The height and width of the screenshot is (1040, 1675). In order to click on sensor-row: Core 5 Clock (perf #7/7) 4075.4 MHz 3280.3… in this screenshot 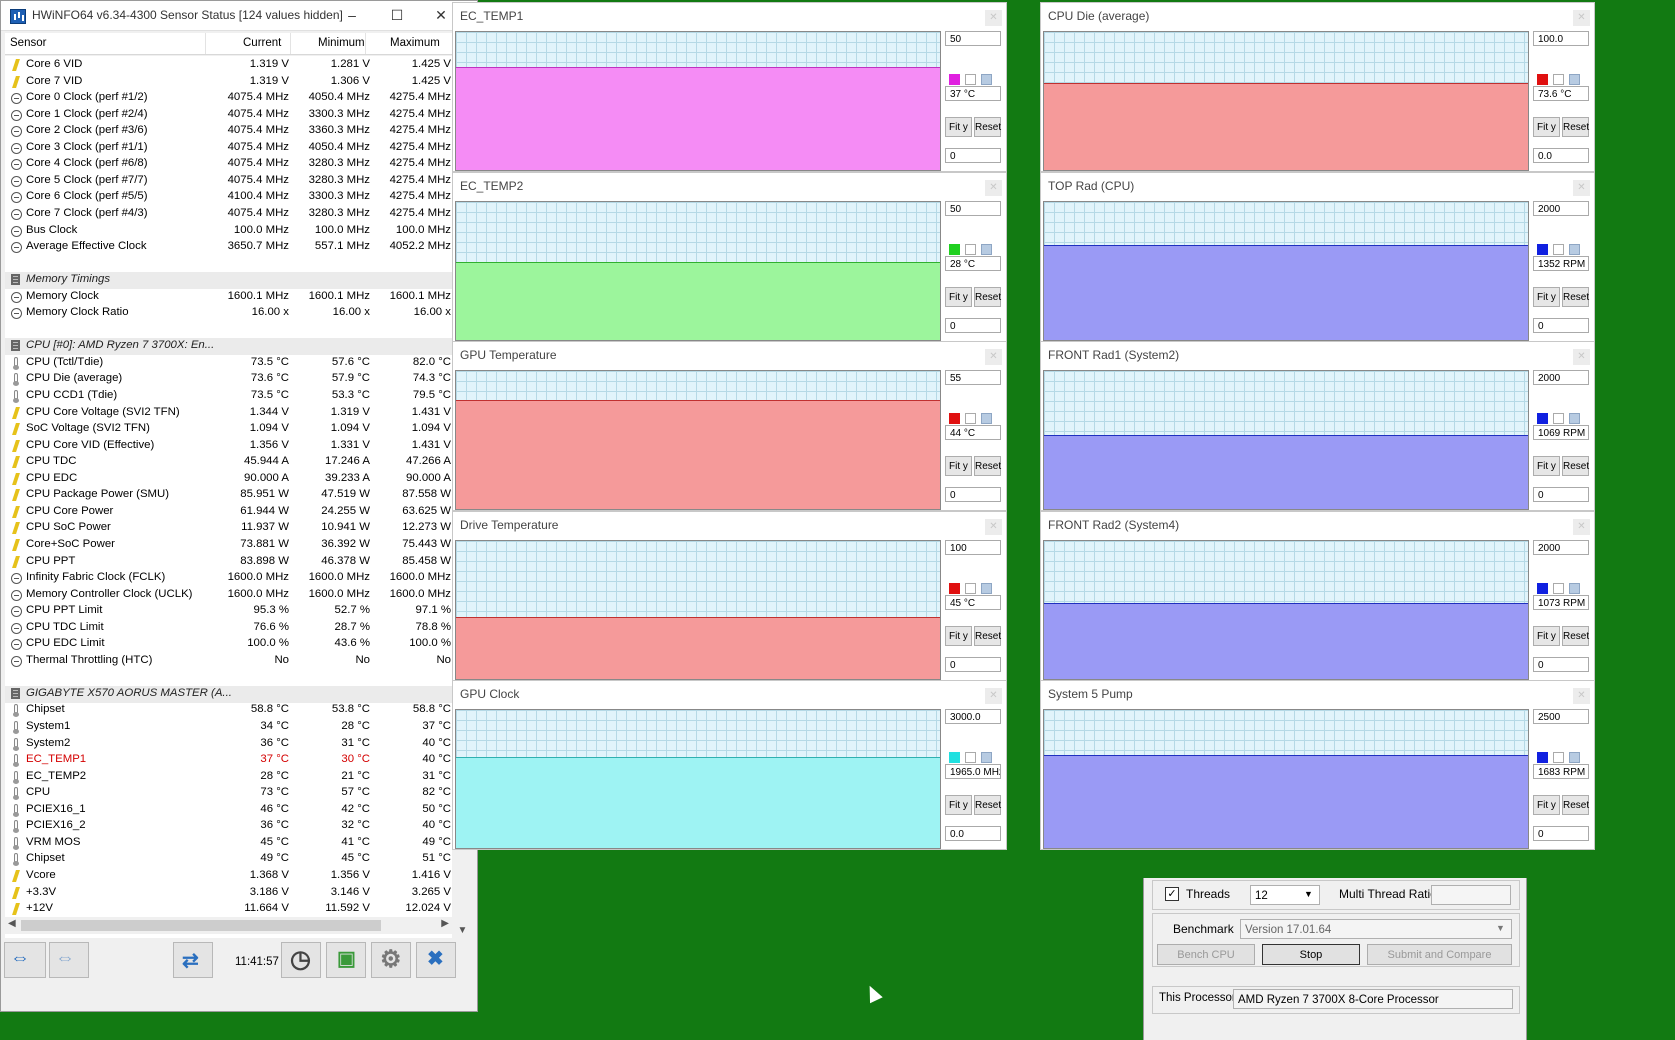, I will do `click(228, 181)`.